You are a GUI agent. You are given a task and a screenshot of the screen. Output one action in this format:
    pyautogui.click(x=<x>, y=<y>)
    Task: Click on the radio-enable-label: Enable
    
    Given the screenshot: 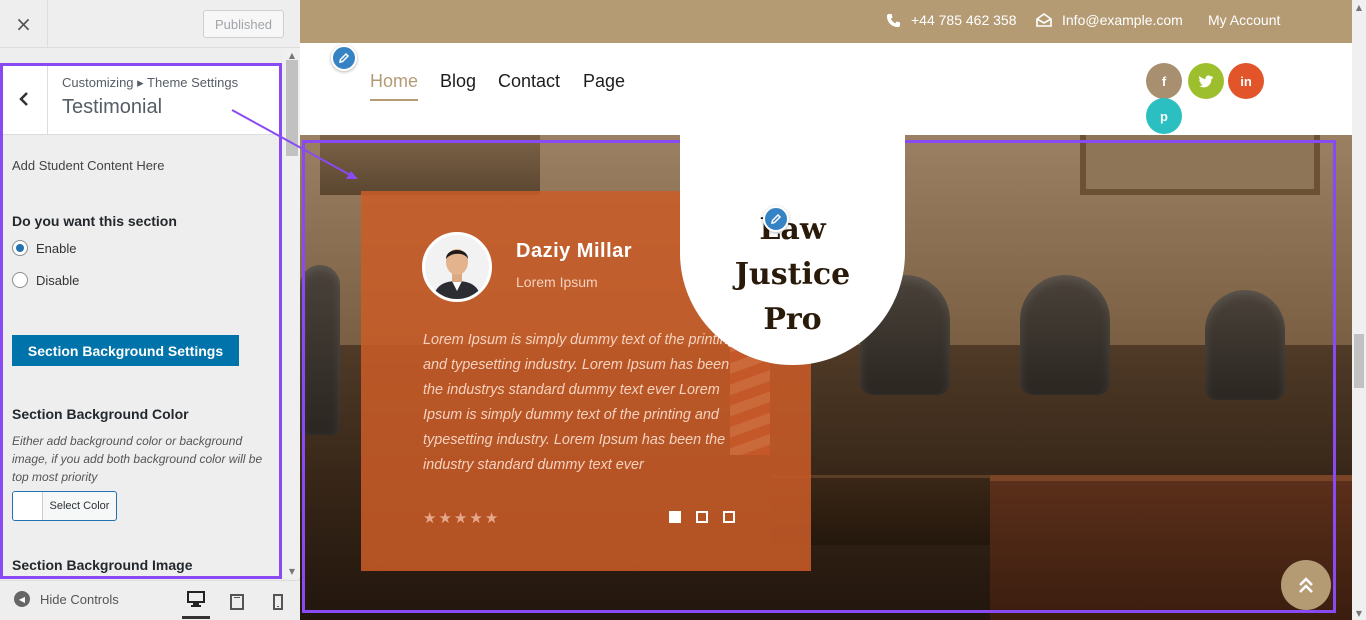 What is the action you would take?
    pyautogui.click(x=56, y=248)
    